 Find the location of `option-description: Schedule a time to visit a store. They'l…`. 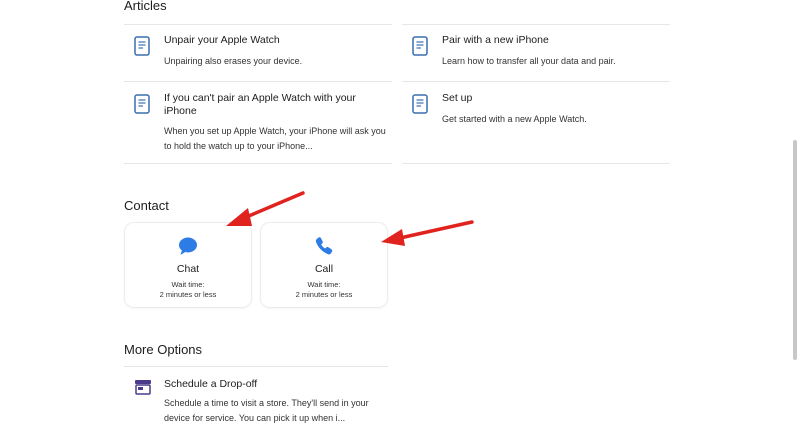

option-description: Schedule a time to visit a store. They'l… is located at coordinates (266, 410).